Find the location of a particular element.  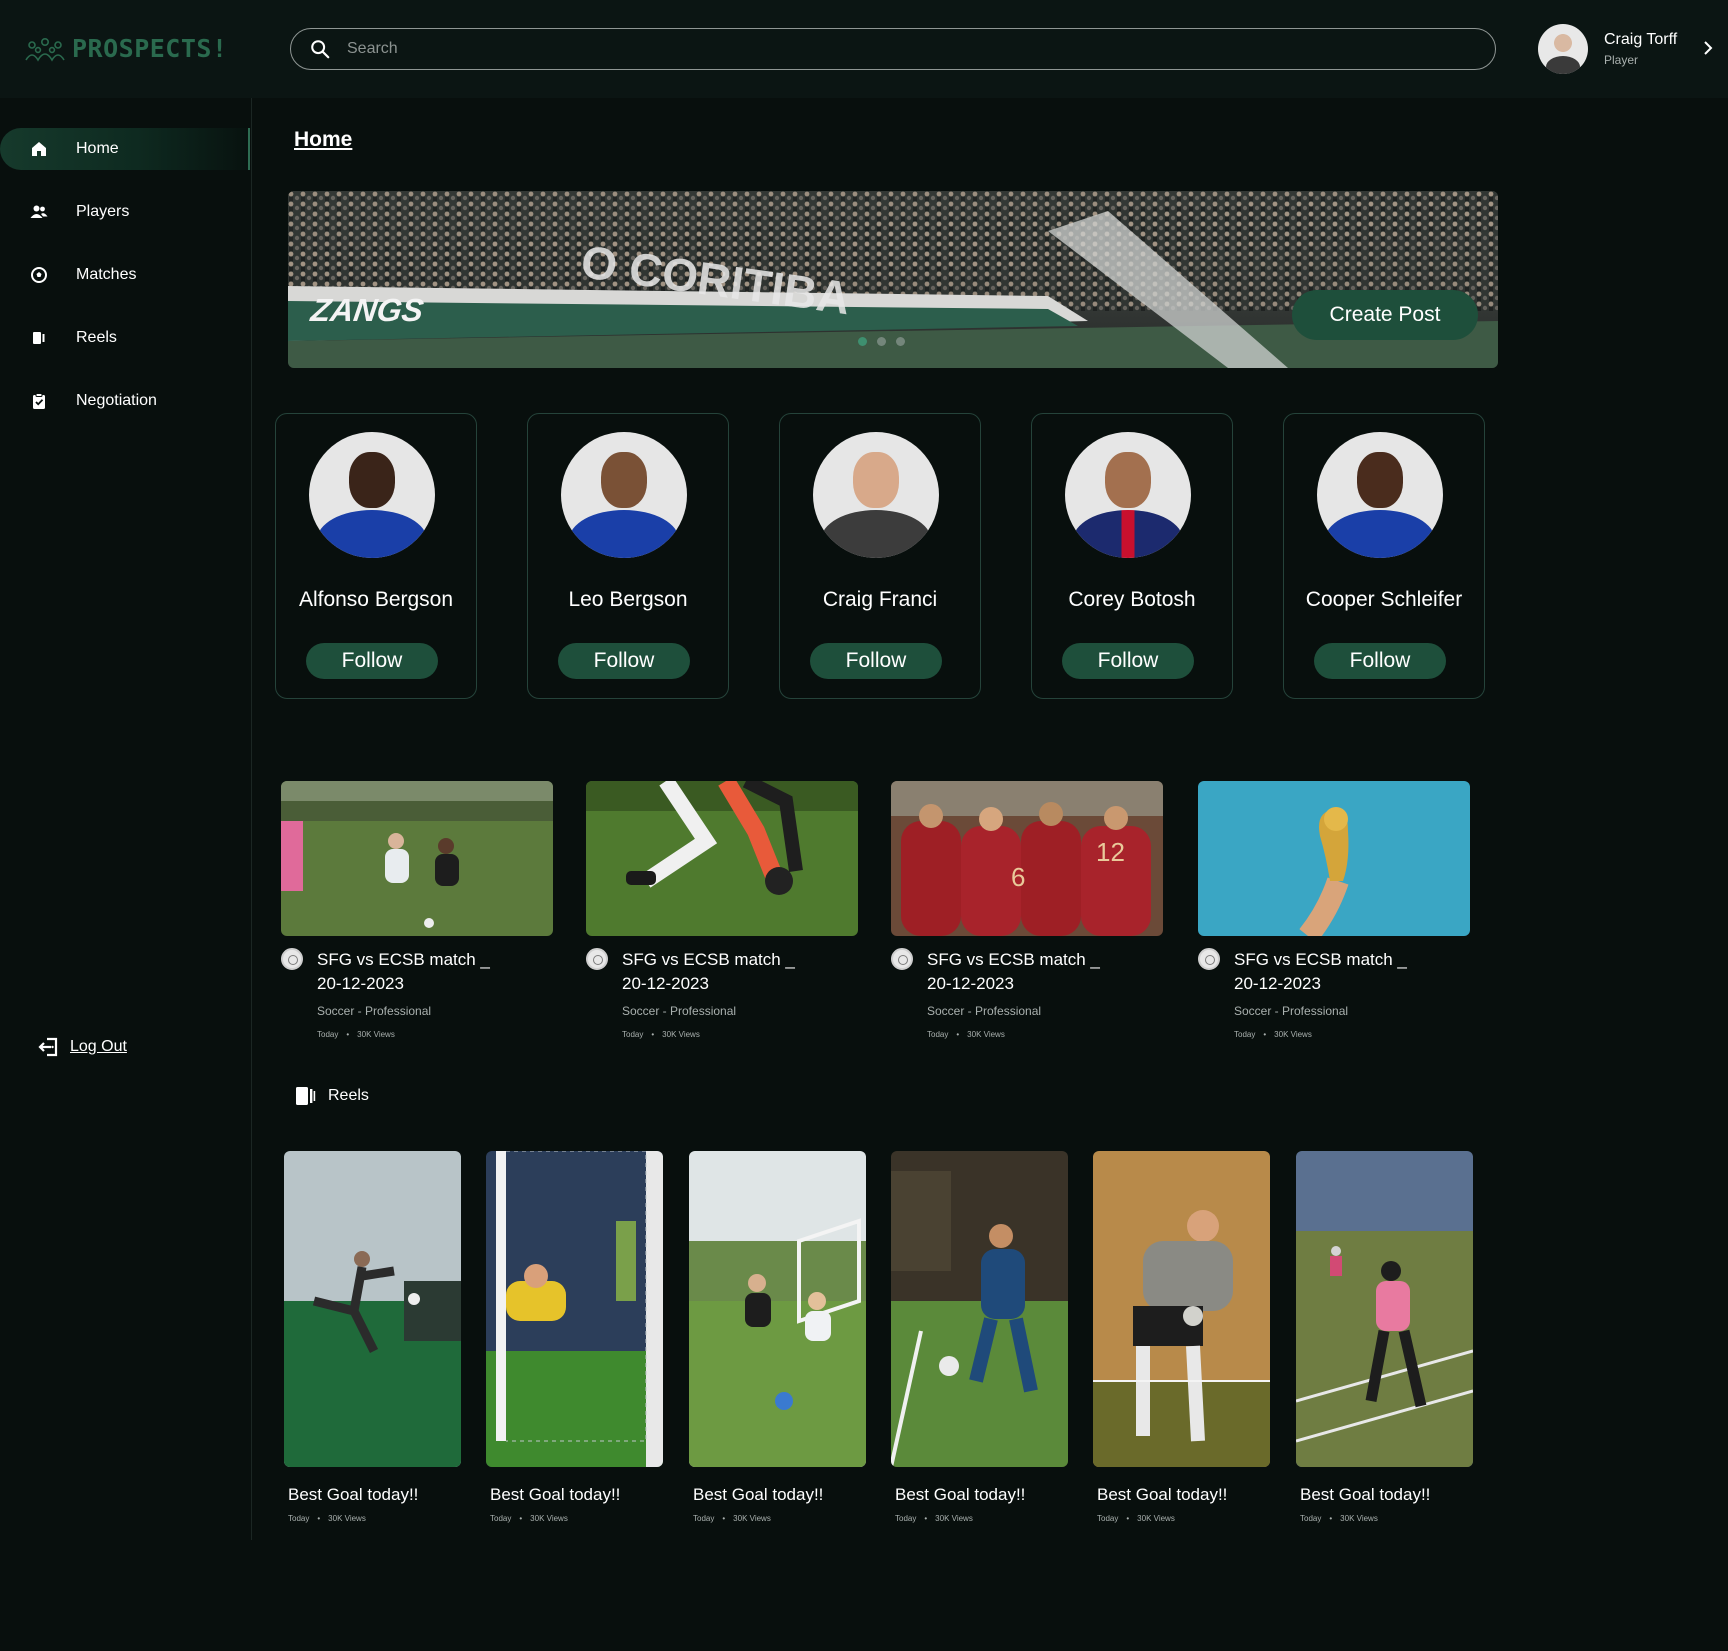

svg-text: ZANGS is located at coordinates (367, 310).